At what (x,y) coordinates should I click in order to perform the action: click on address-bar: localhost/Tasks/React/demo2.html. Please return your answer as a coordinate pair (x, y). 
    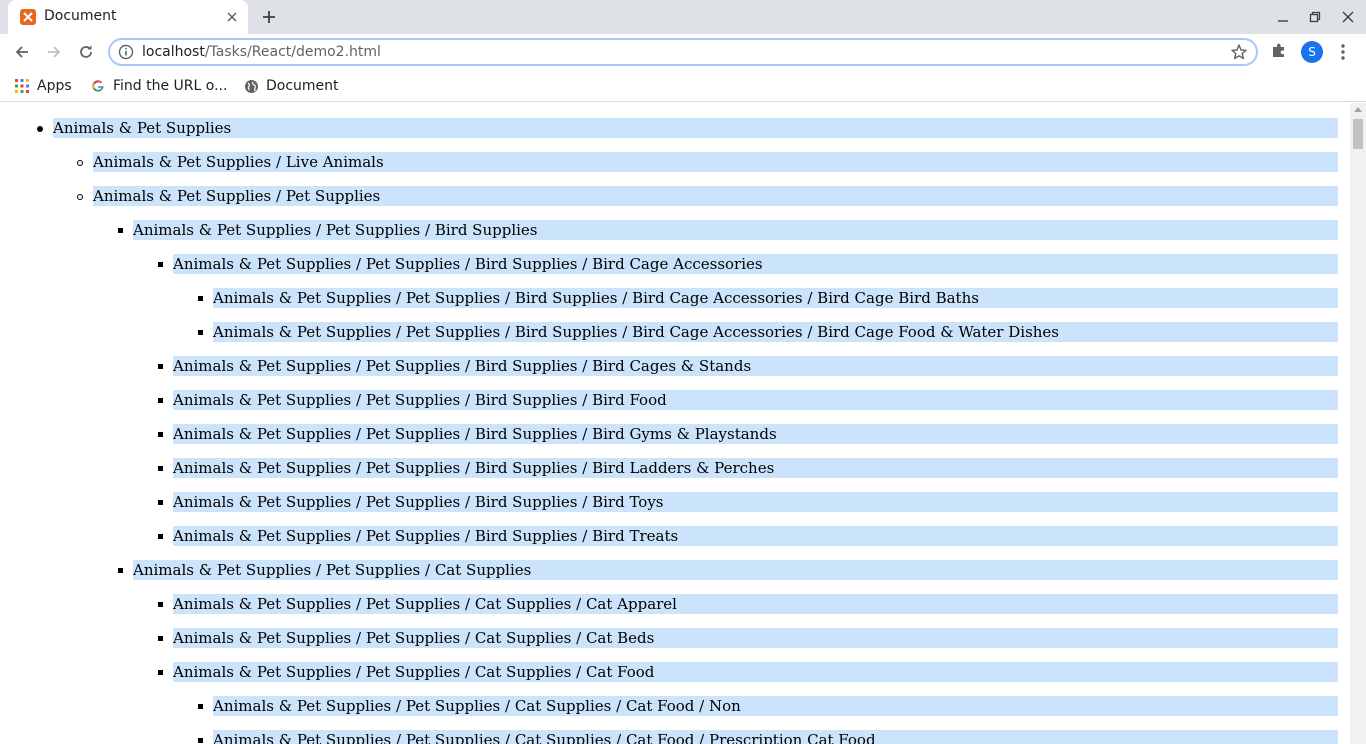
    Looking at the image, I should click on (683, 52).